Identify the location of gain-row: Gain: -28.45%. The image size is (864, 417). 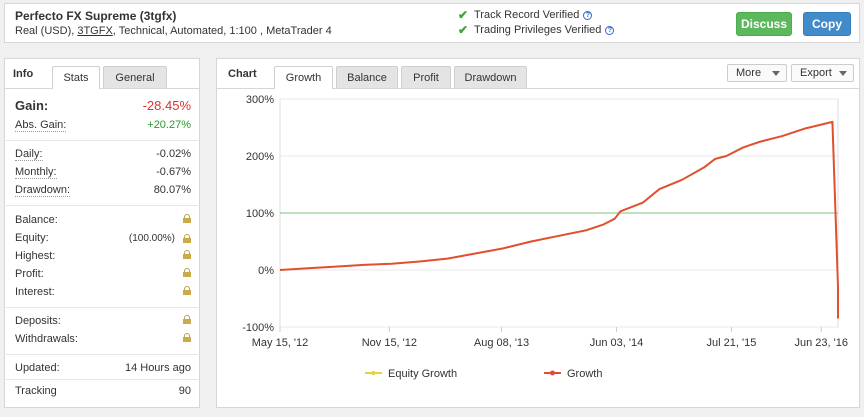
(103, 105).